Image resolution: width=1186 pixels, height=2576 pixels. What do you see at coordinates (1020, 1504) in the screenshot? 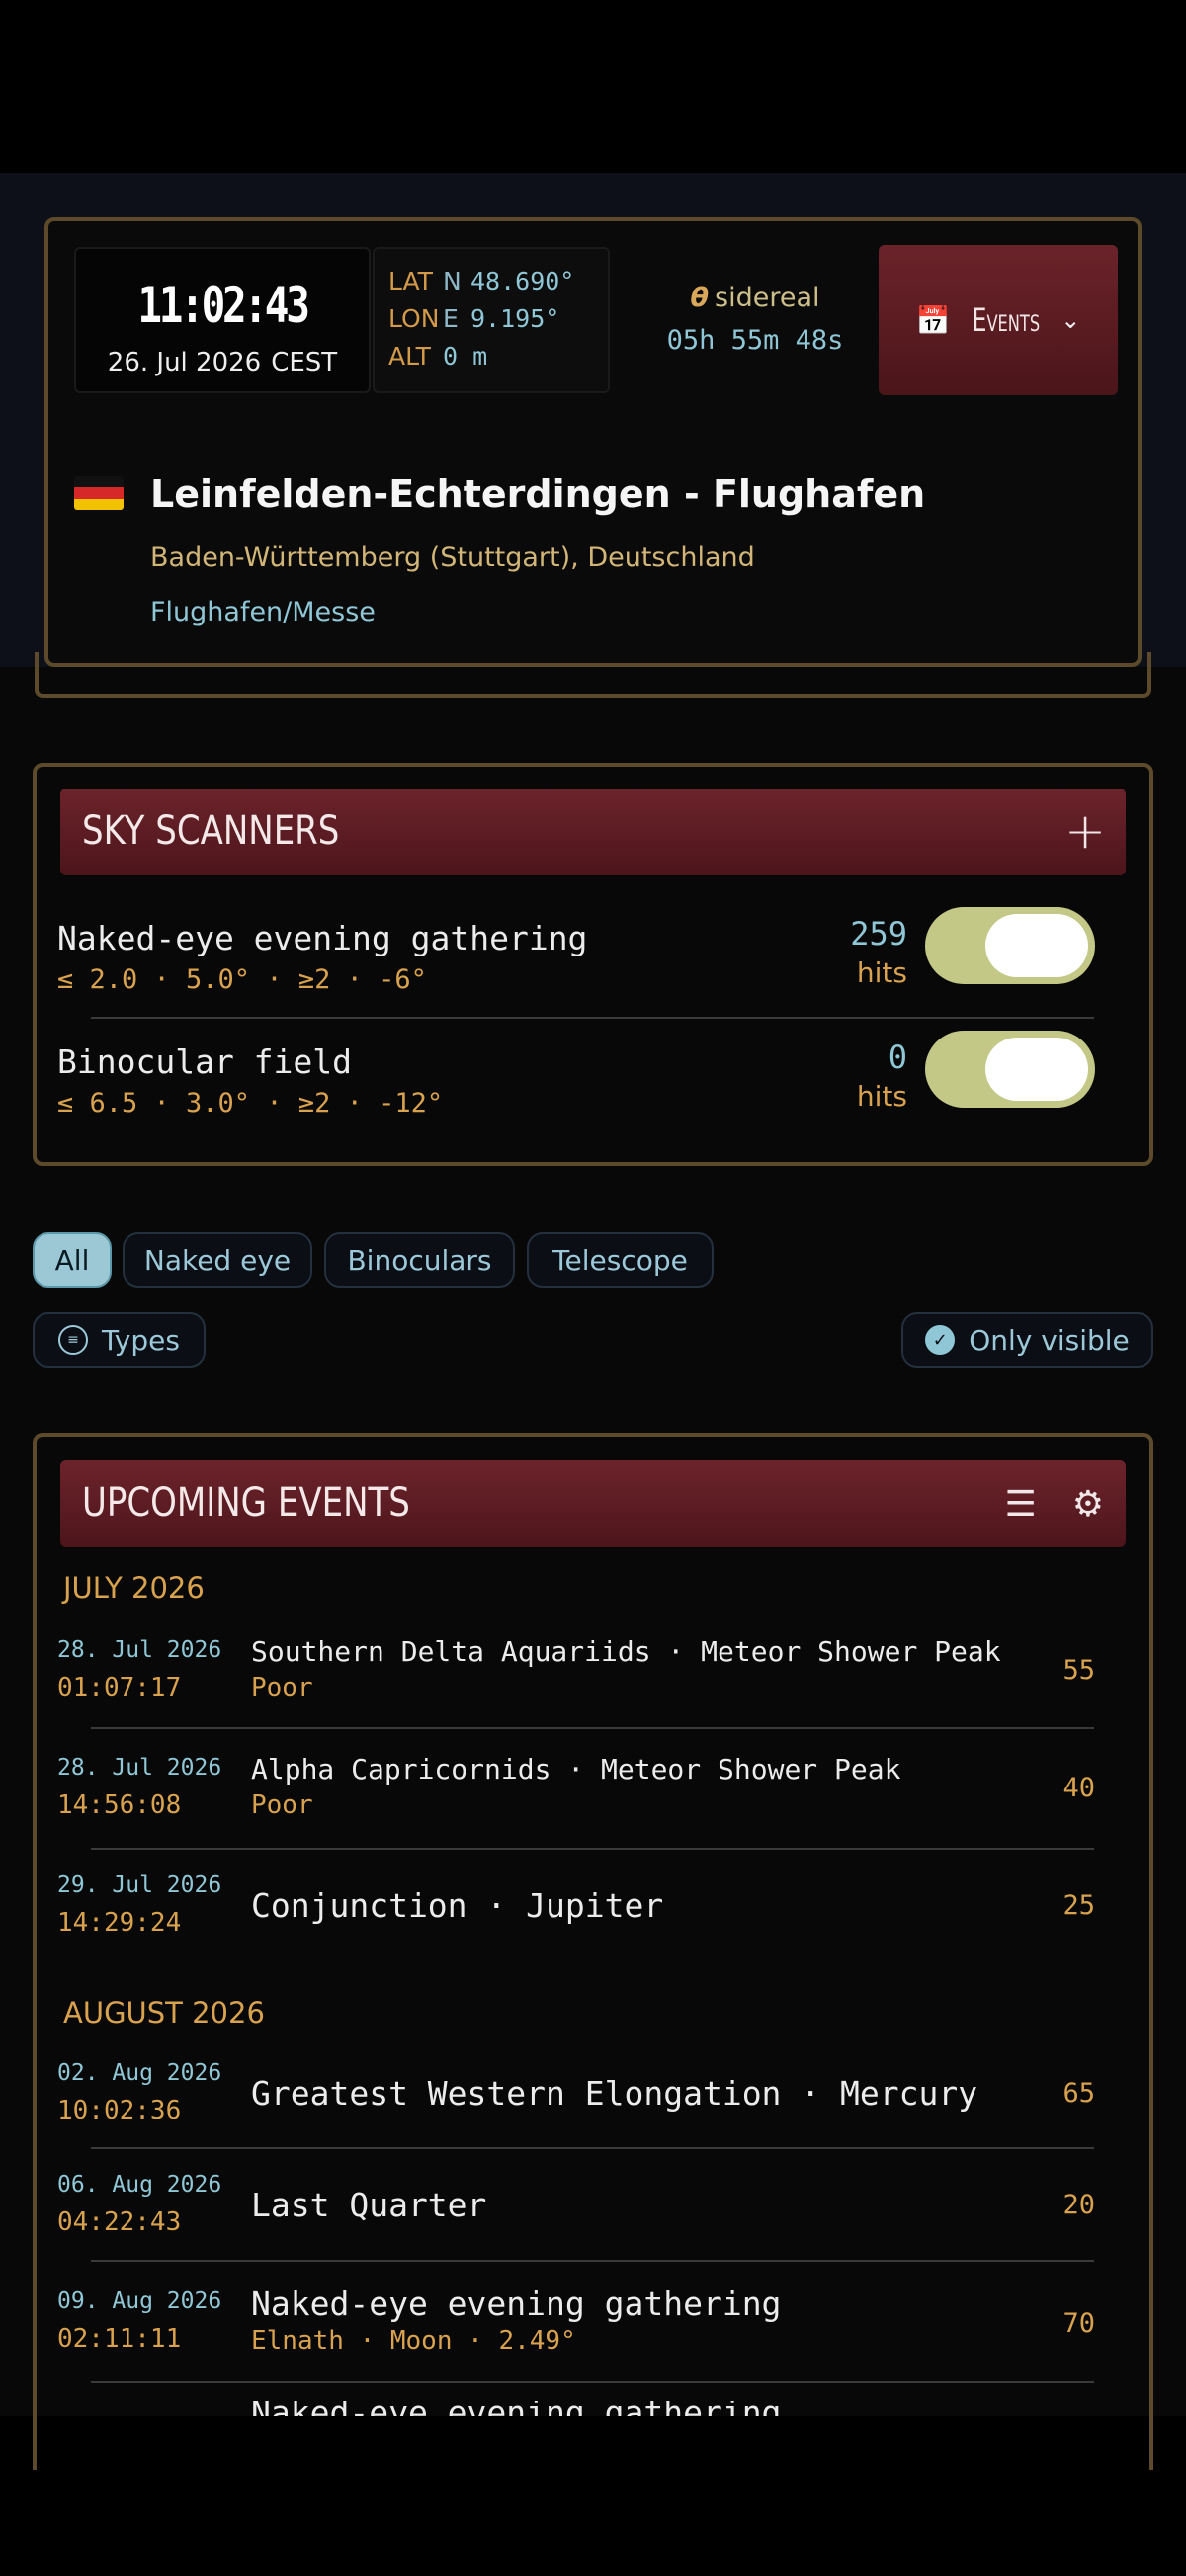
I see `sliders-icon: ☰` at bounding box center [1020, 1504].